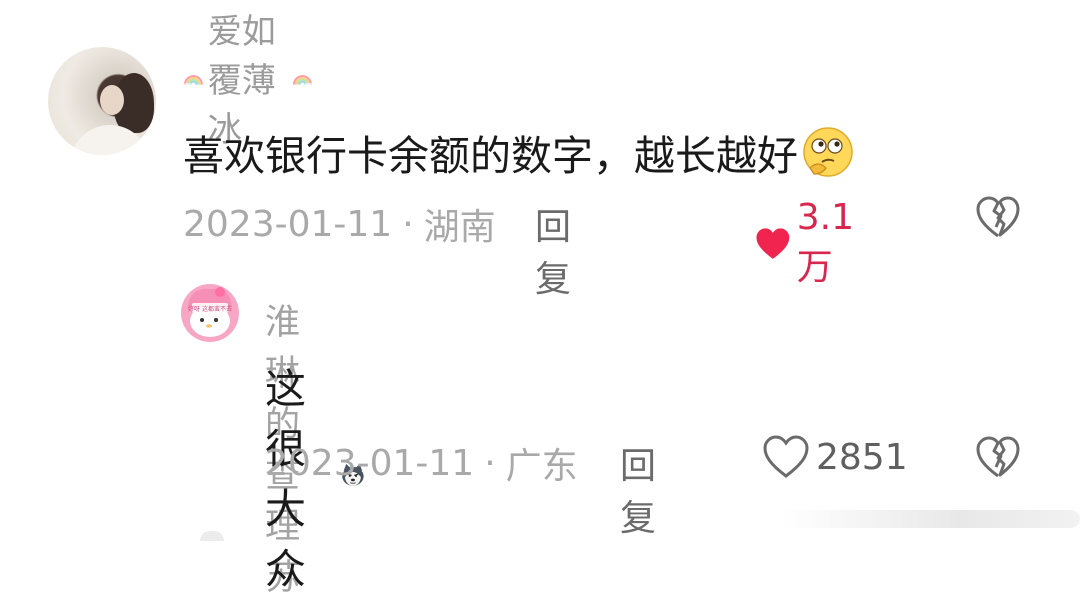  Describe the element at coordinates (370, 463) in the screenshot. I see `reply-date: 2023-01-11` at that location.